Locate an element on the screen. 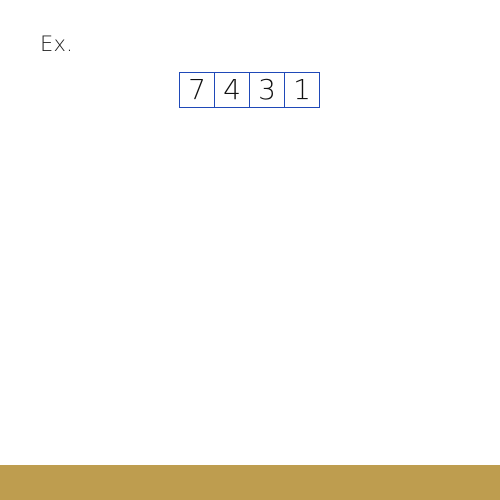 The height and width of the screenshot is (500, 500). digit-boxes: 7 4 3 1 is located at coordinates (249, 90).